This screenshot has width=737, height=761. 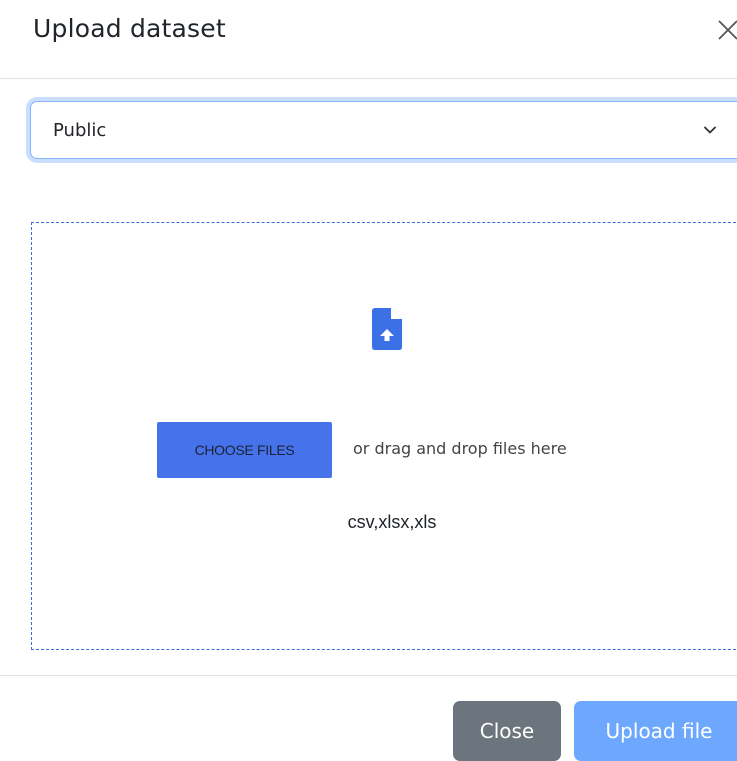 I want to click on upload-file-button: Upload file, so click(x=655, y=731).